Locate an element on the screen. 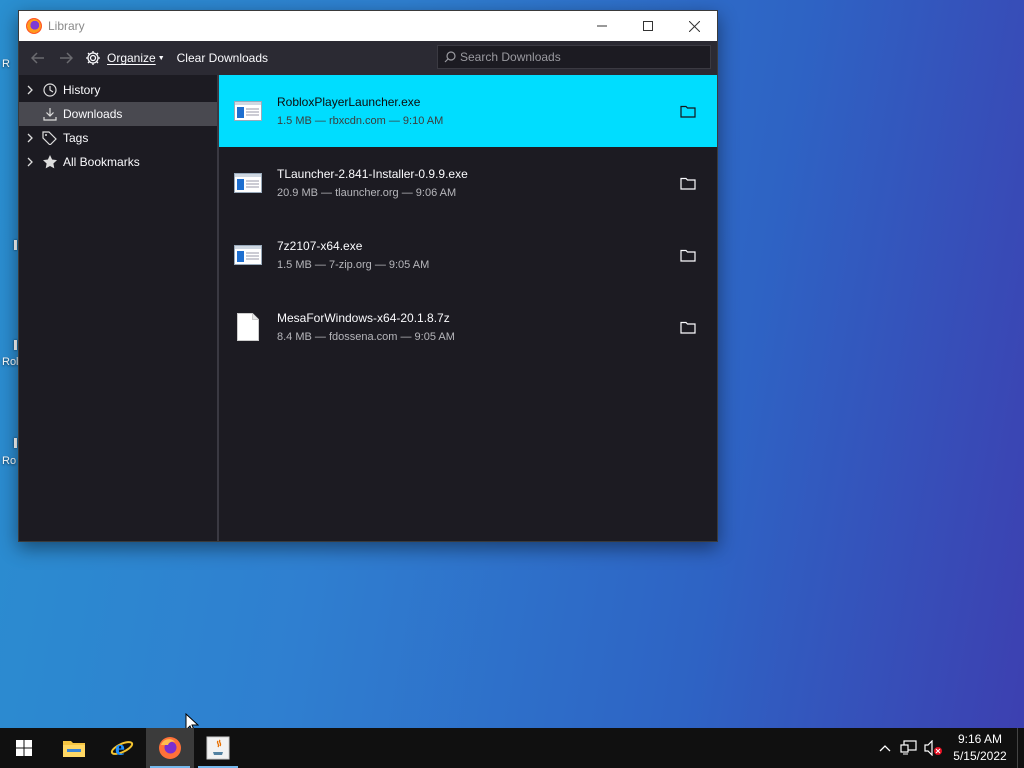  download-name: TLauncher-2.841-Installer-0.9.9.exe is located at coordinates (372, 174).